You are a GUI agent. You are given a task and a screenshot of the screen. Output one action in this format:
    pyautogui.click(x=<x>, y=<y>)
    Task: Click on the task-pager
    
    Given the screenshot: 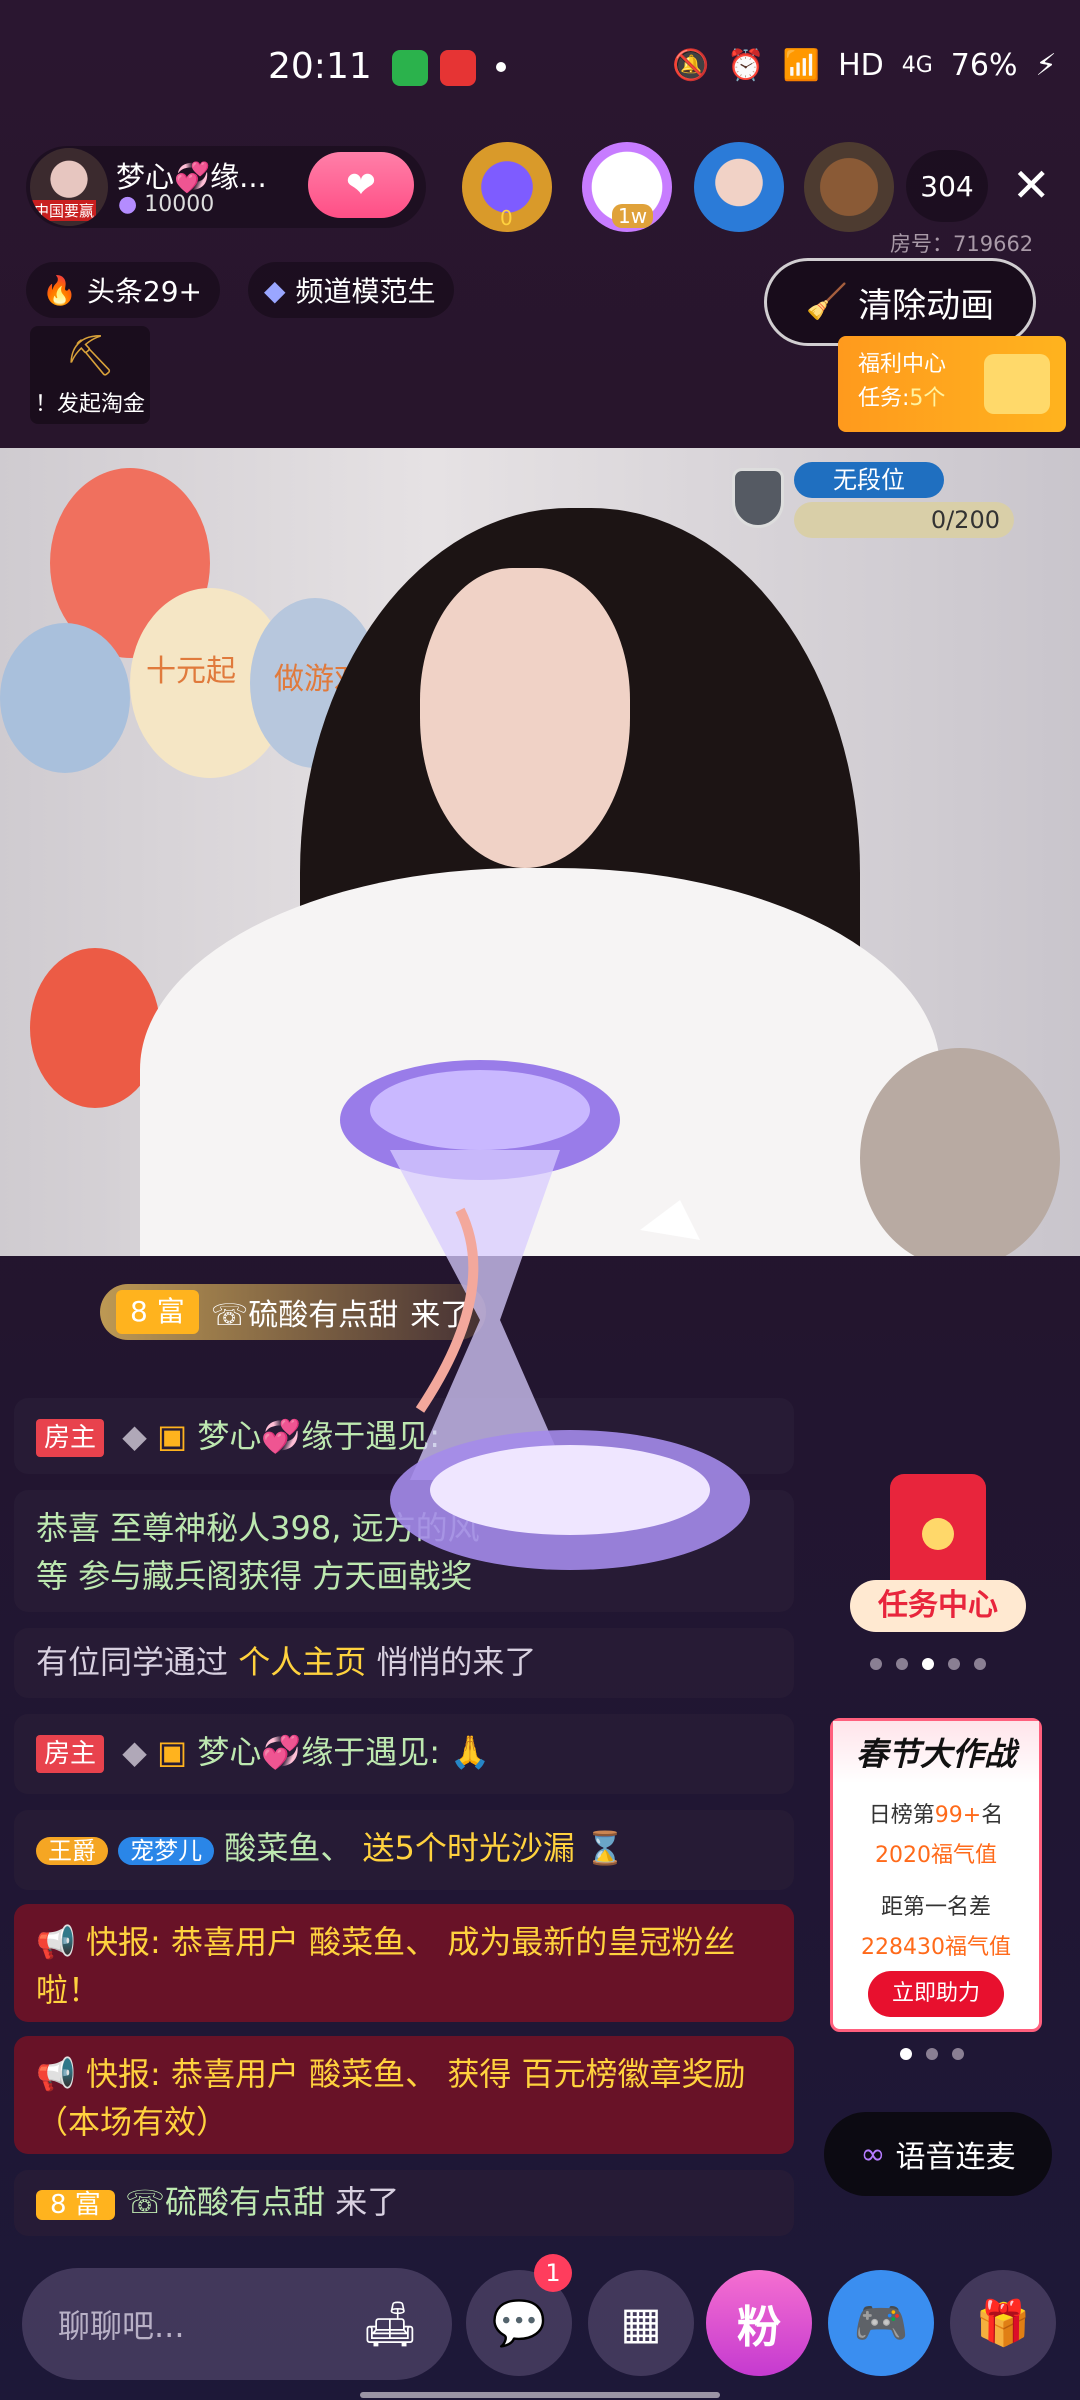 What is the action you would take?
    pyautogui.click(x=928, y=1664)
    